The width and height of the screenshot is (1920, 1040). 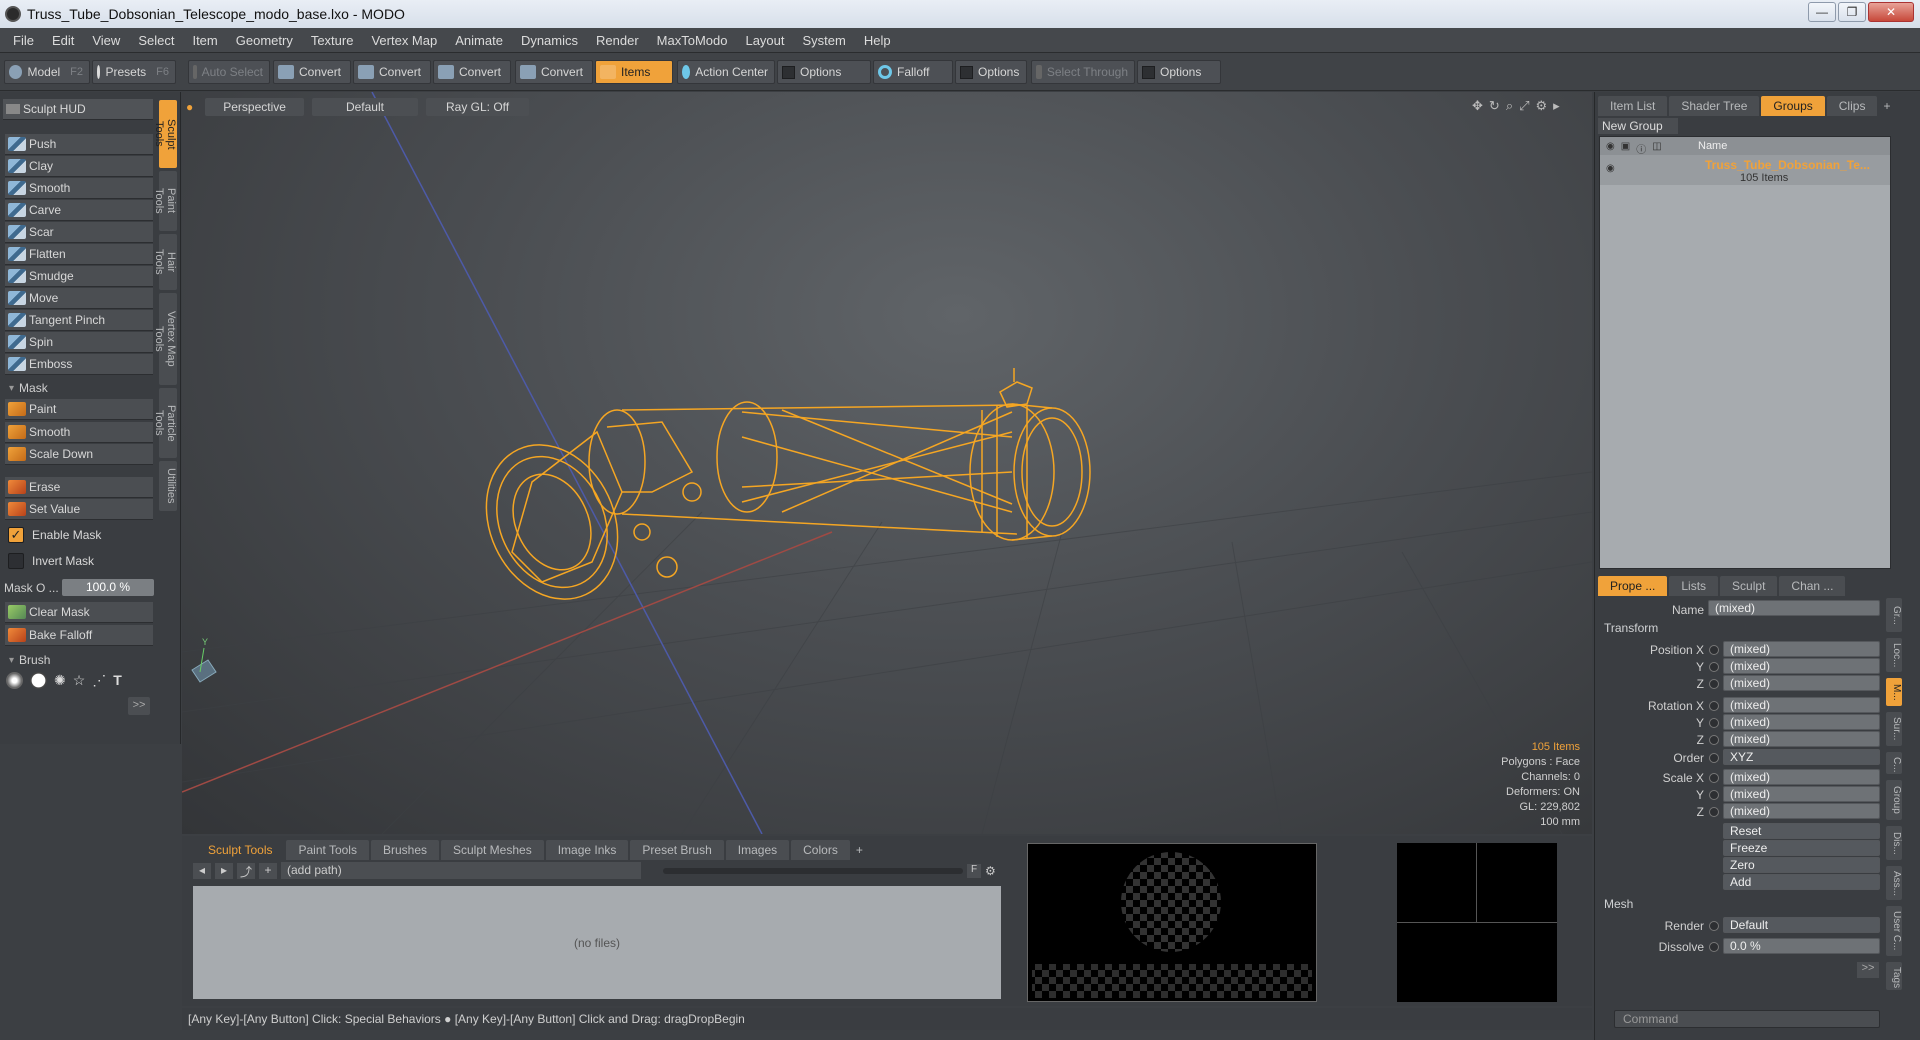 I want to click on tool-scar: Scar, so click(x=79, y=232).